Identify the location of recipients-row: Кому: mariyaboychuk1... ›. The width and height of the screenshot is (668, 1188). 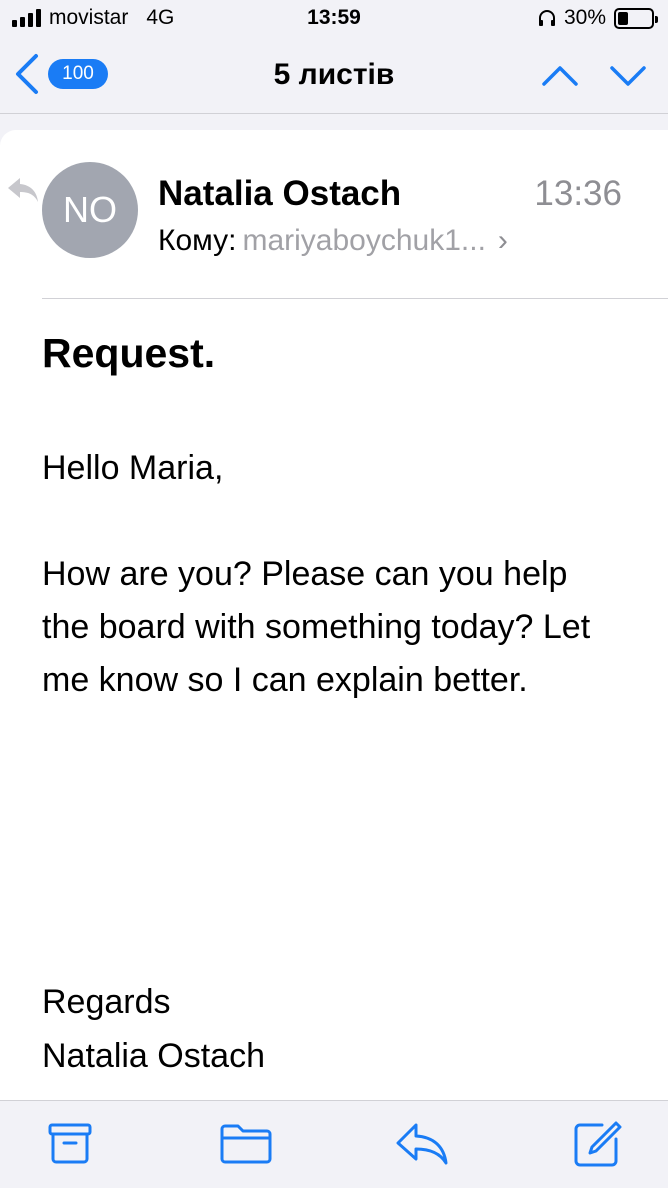
(333, 241).